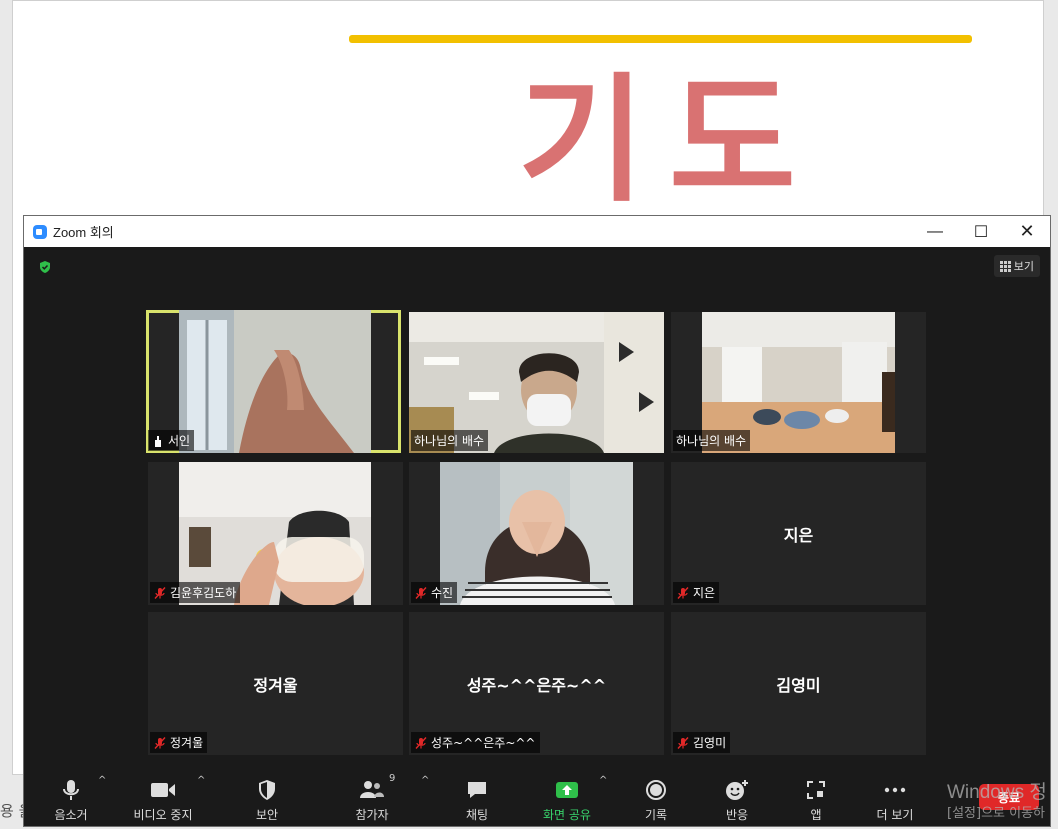  Describe the element at coordinates (477, 790) in the screenshot. I see `chat-bubble-icon` at that location.